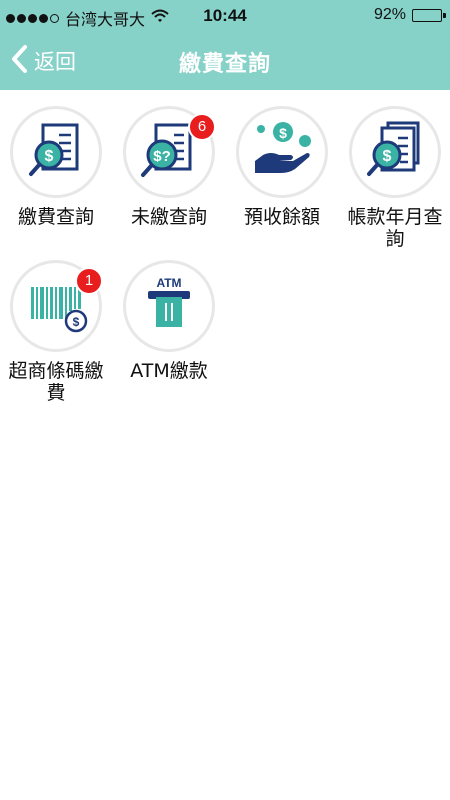 The width and height of the screenshot is (450, 800). Describe the element at coordinates (55, 217) in the screenshot. I see `menu-item-label: 繳費查詢` at that location.